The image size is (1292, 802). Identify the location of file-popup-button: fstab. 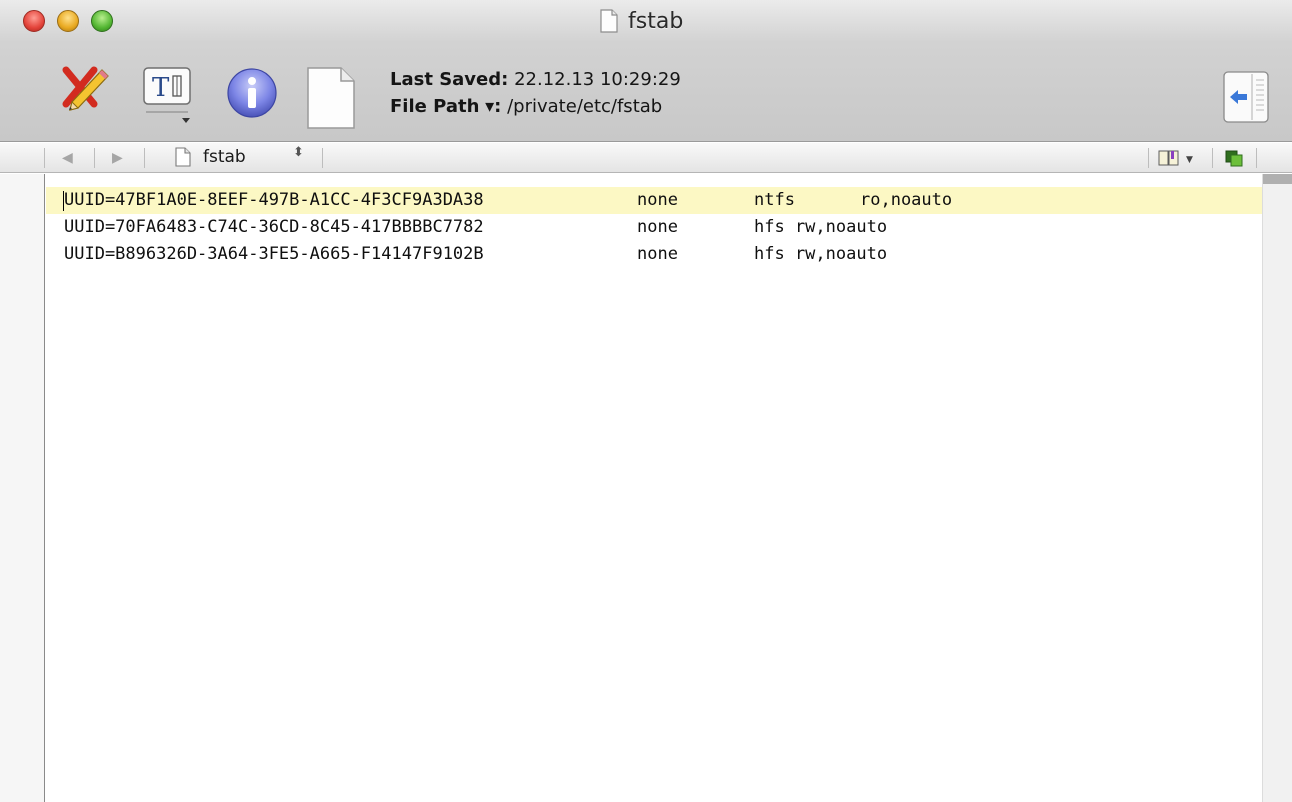
(210, 157).